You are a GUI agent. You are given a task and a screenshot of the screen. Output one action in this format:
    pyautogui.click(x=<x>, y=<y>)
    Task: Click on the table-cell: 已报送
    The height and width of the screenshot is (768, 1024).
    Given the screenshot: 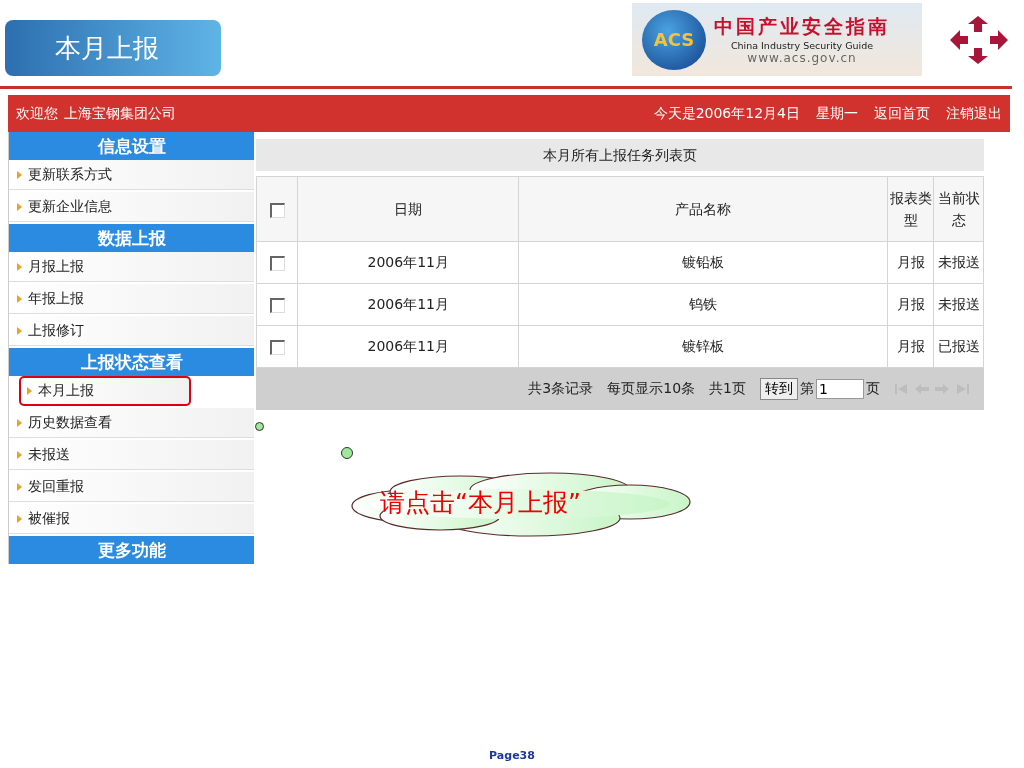 What is the action you would take?
    pyautogui.click(x=958, y=345)
    